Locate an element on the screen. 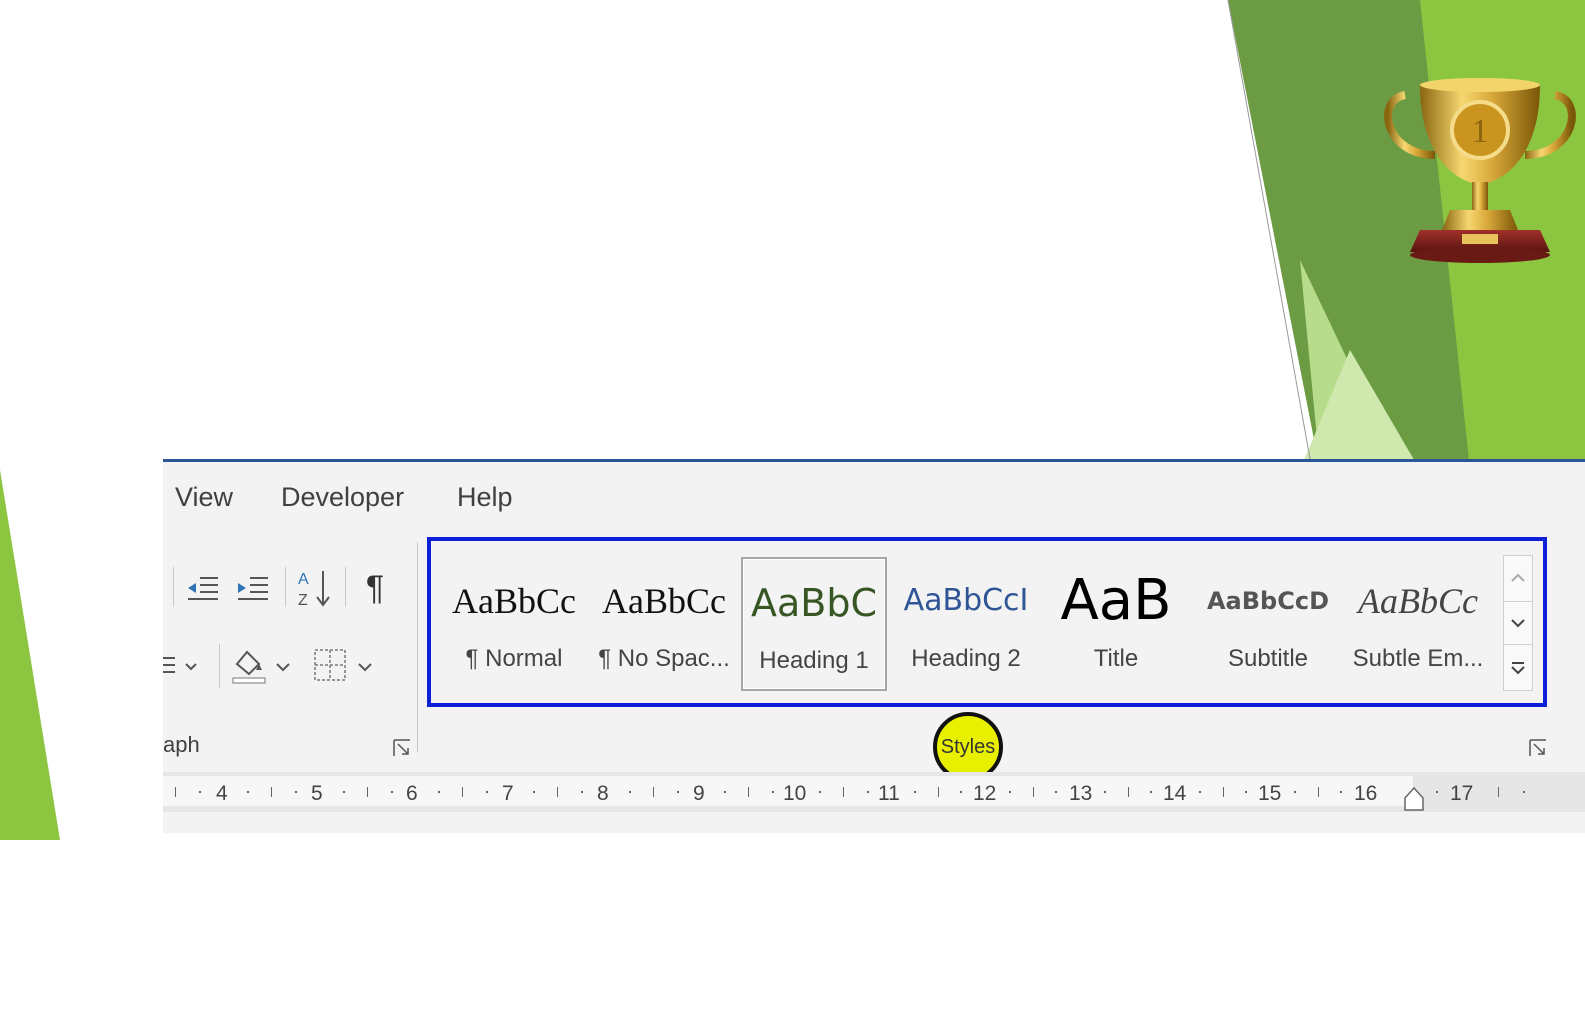 The width and height of the screenshot is (1585, 1009). ruler-number: 8 is located at coordinates (603, 793).